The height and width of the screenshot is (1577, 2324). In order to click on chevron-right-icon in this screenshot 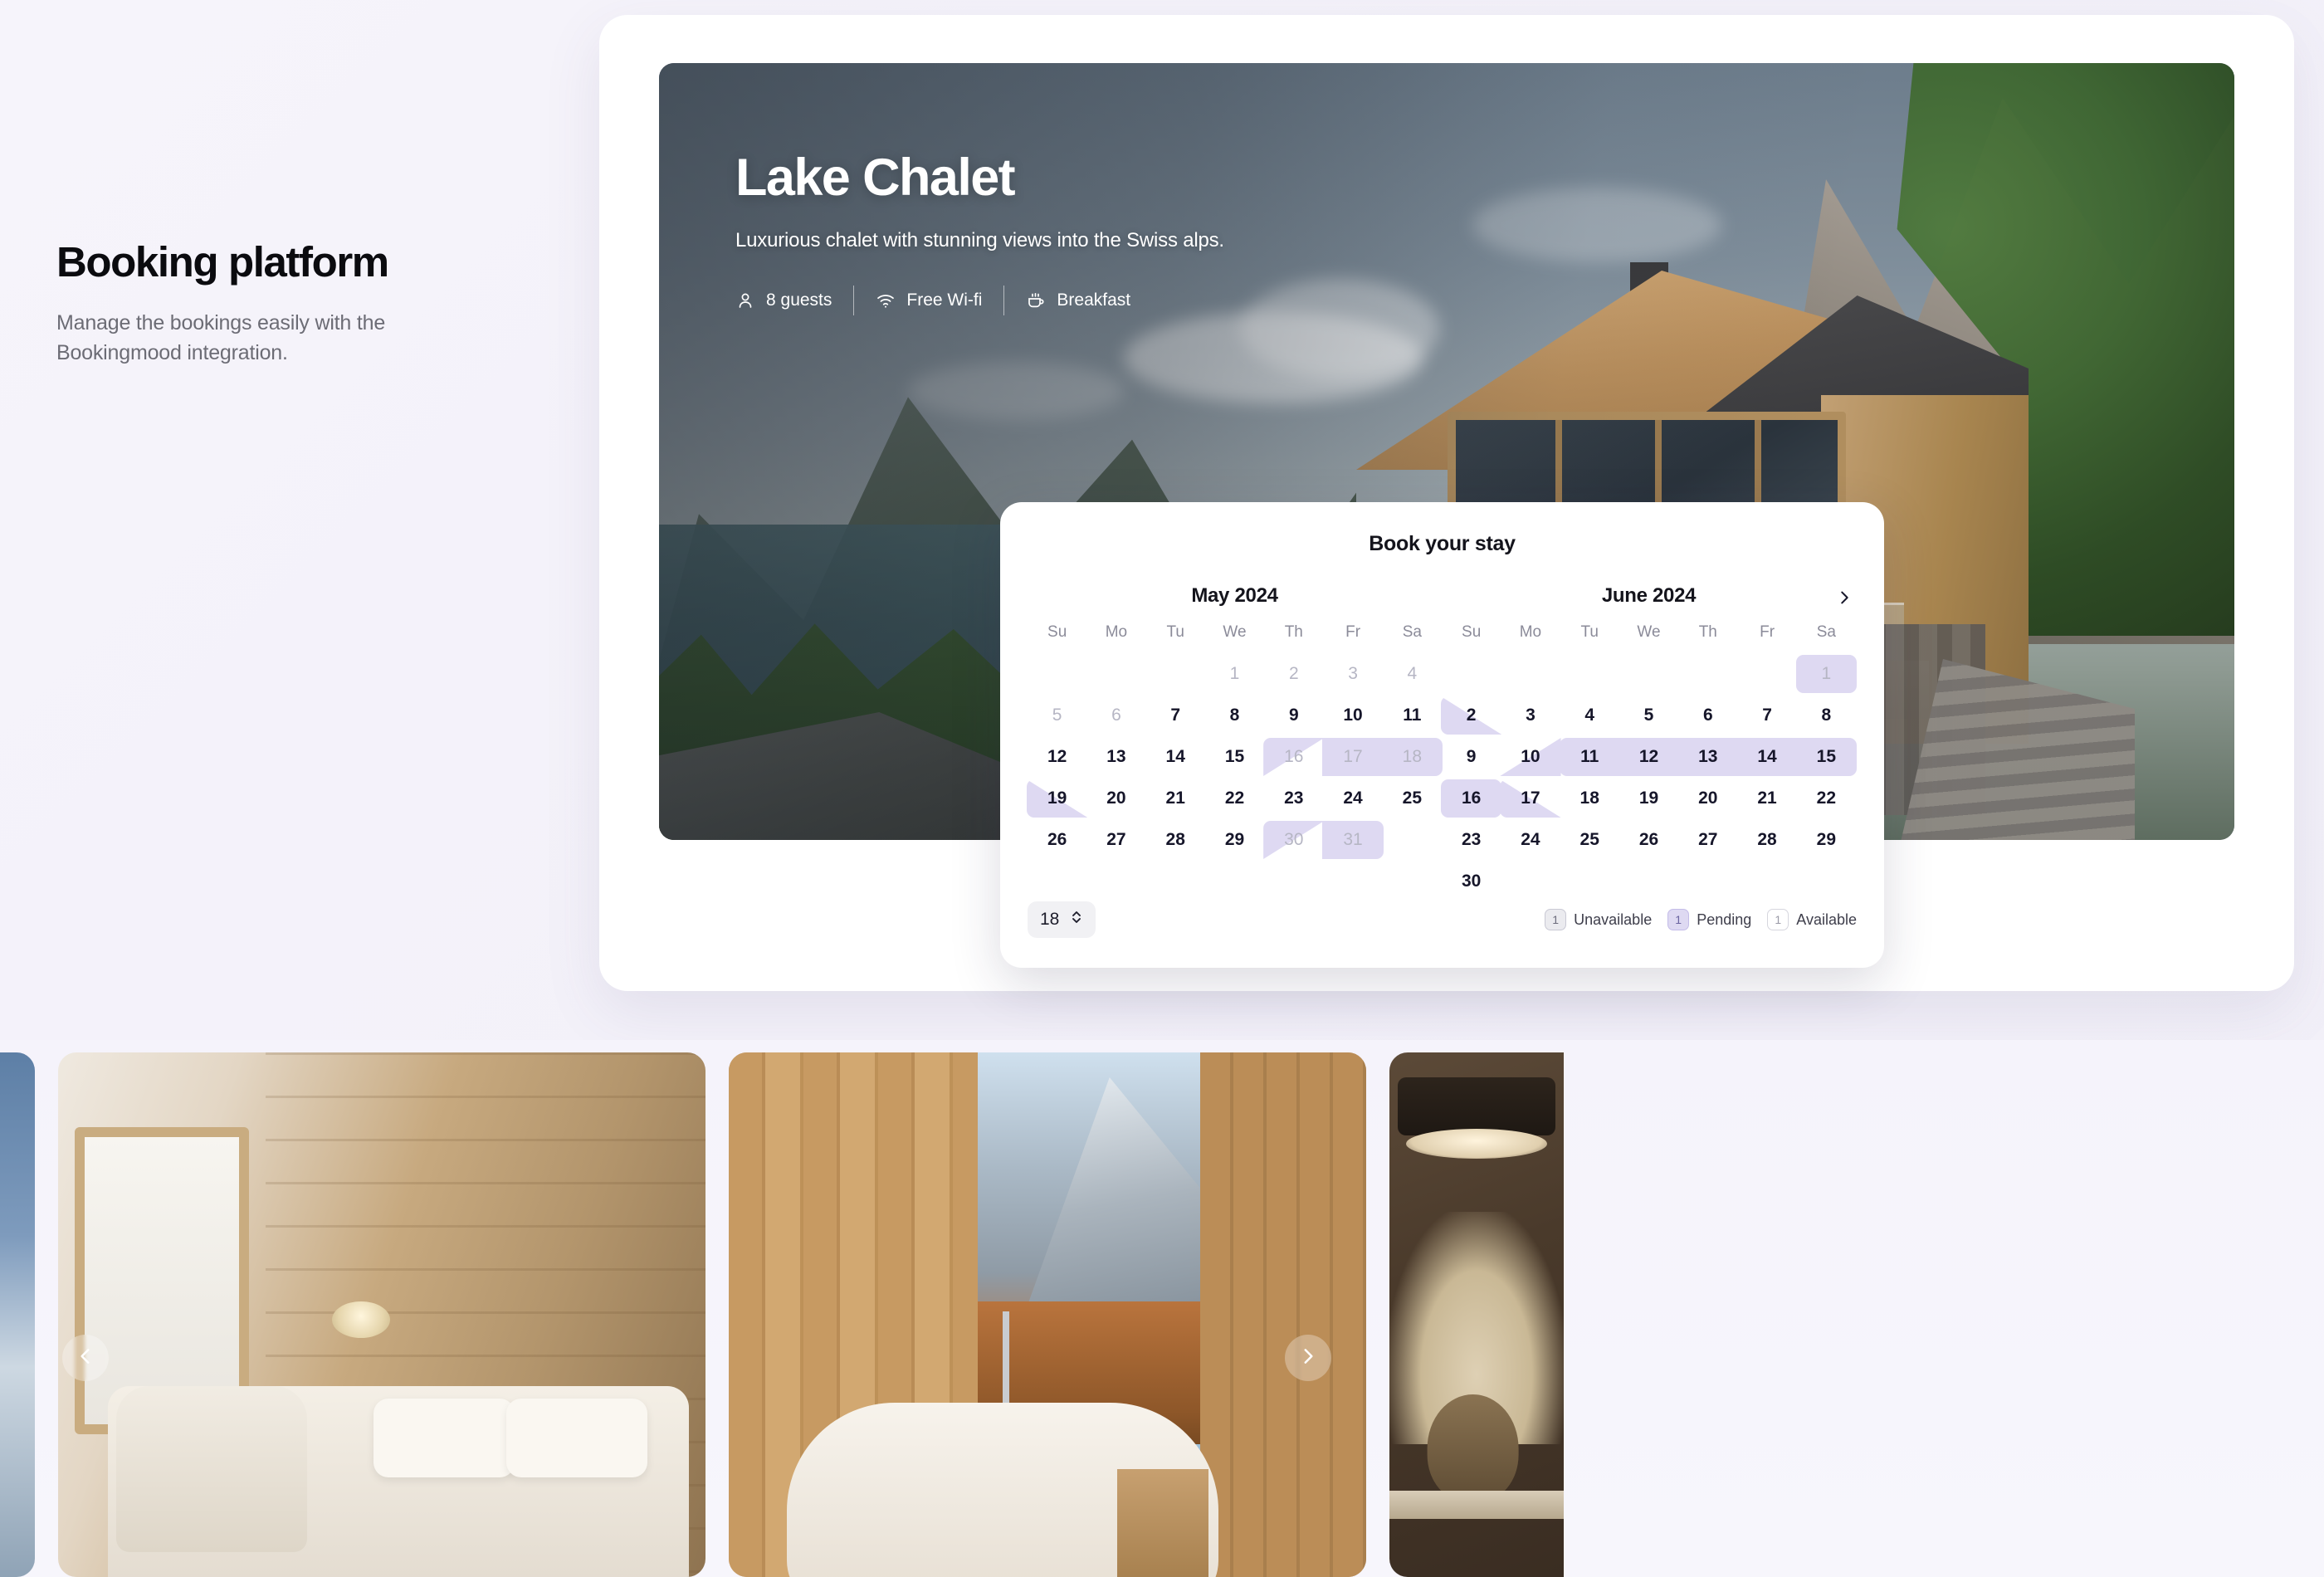, I will do `click(1308, 1358)`.